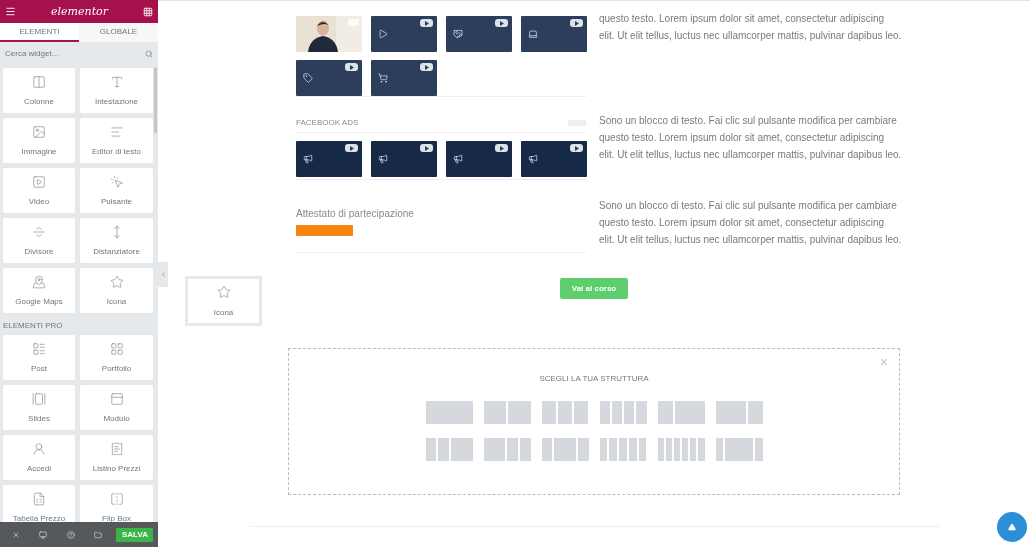  What do you see at coordinates (39, 82) in the screenshot?
I see `columns-icon` at bounding box center [39, 82].